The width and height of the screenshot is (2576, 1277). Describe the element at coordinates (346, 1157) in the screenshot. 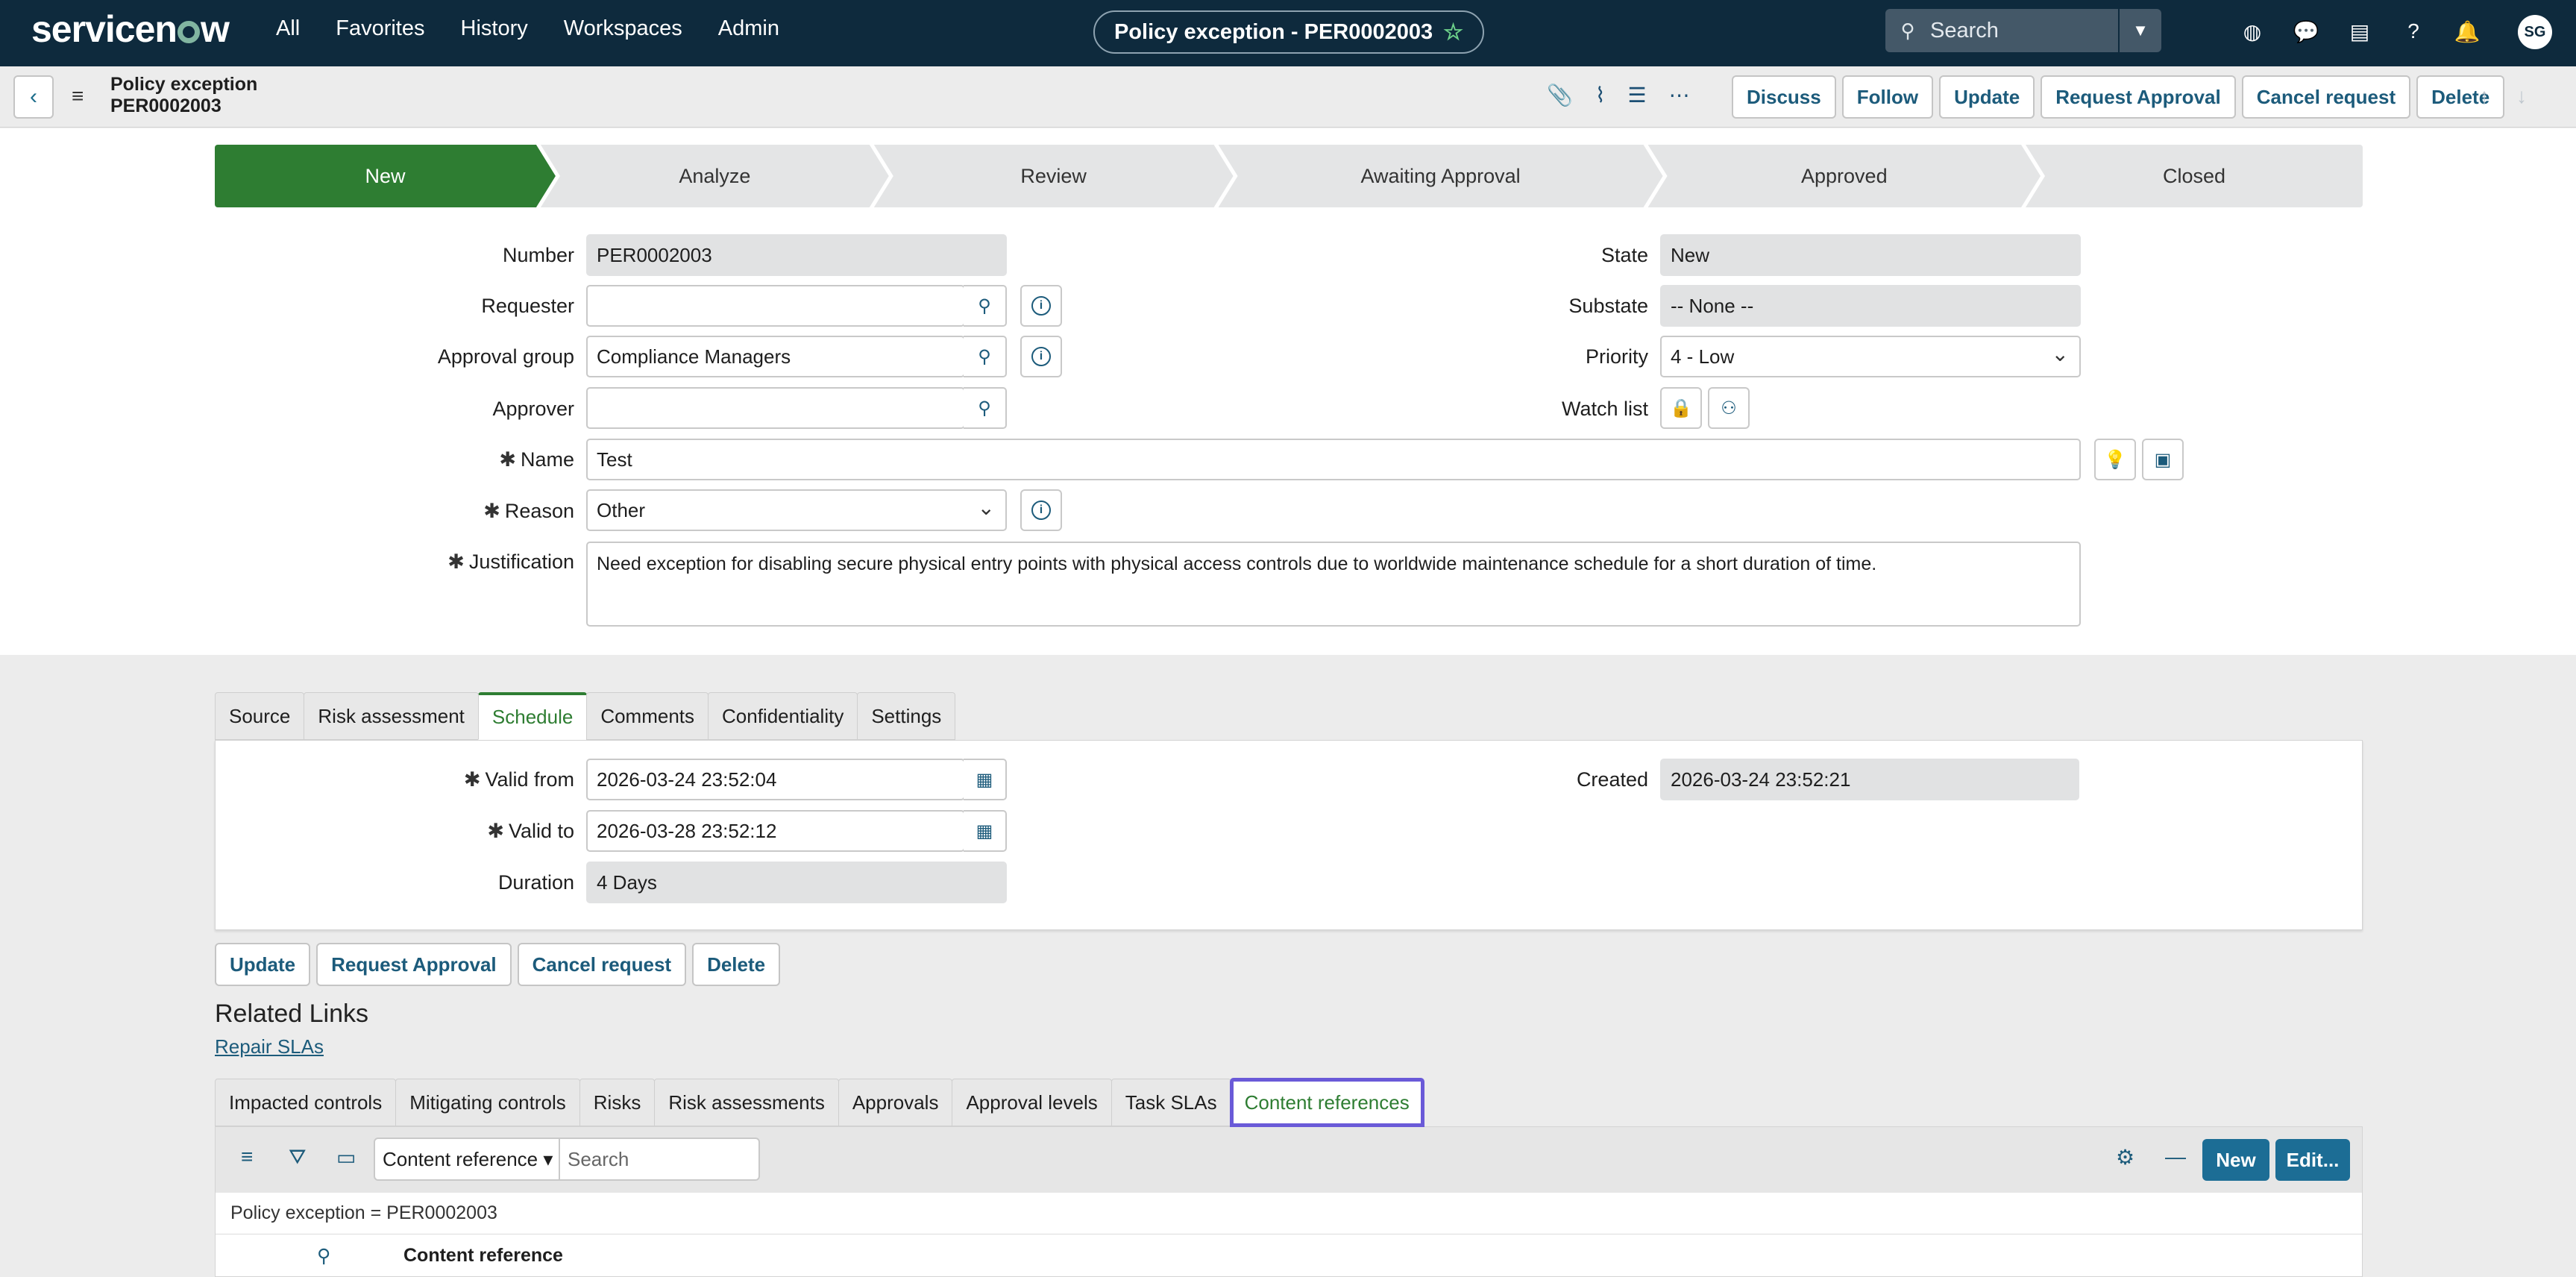

I see `list-comment-icon: ▭` at that location.